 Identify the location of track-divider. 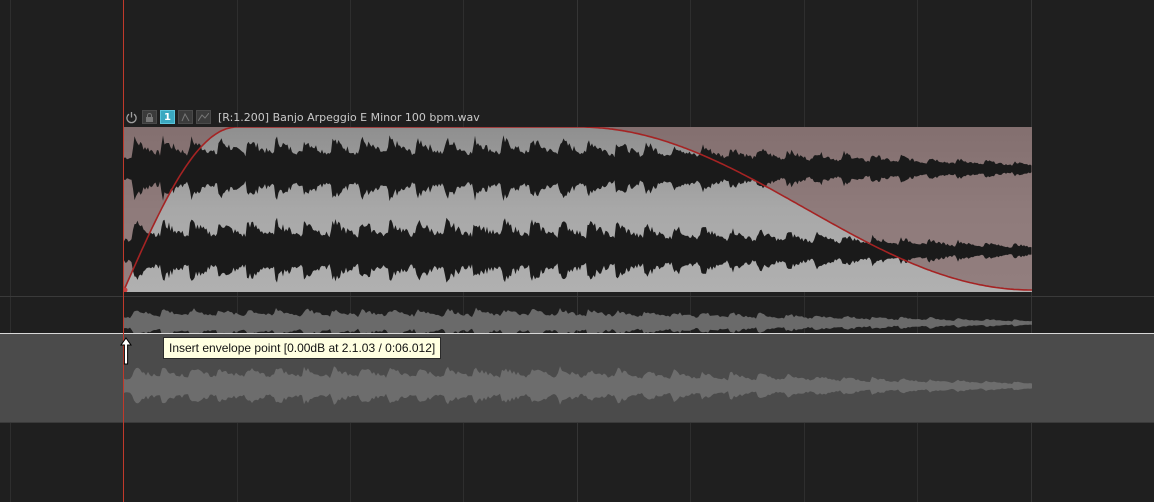
(577, 422).